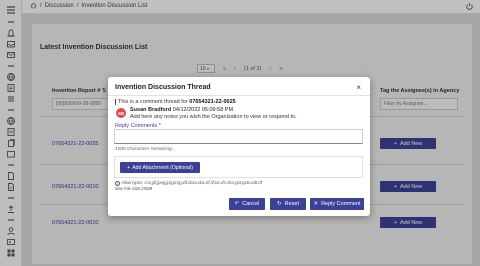 This screenshot has height=266, width=480. Describe the element at coordinates (163, 87) in the screenshot. I see `dialog-title: Invention Discussion Thread` at that location.